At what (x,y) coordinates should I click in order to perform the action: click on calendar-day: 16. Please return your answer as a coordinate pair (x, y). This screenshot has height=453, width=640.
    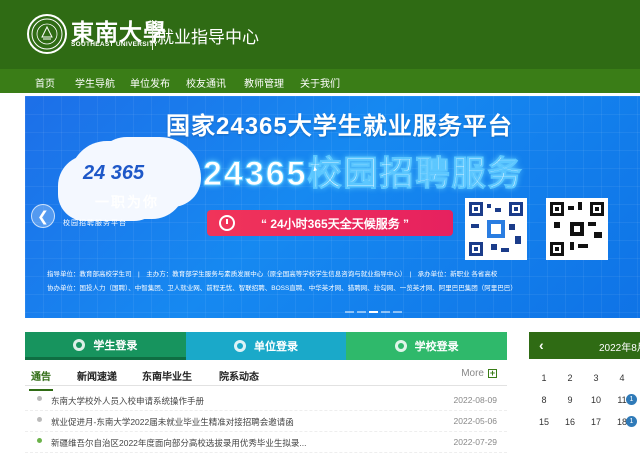
    Looking at the image, I should click on (570, 422).